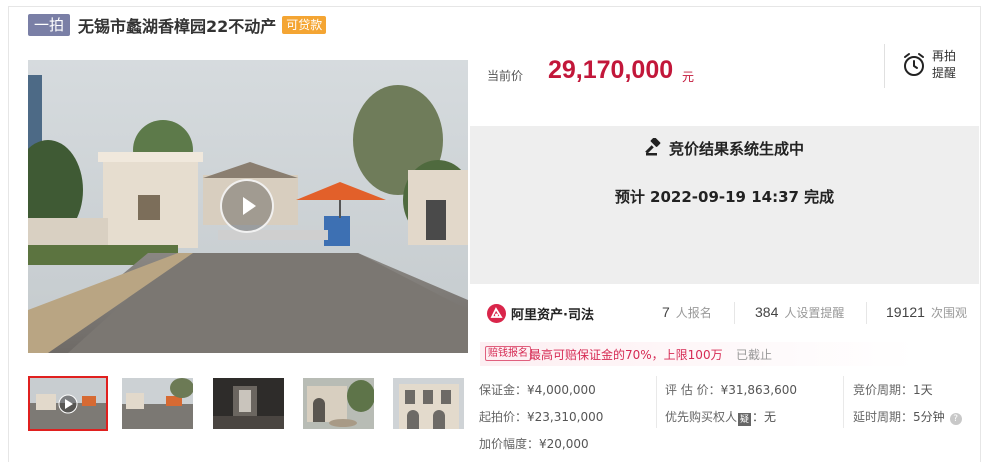 This screenshot has height=462, width=983. What do you see at coordinates (905, 312) in the screenshot?
I see `stat-views-count: 19121` at bounding box center [905, 312].